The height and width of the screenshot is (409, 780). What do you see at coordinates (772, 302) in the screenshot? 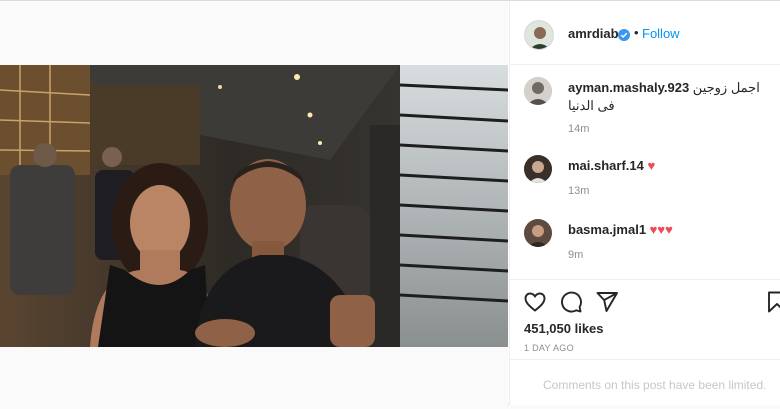
I see `save-icon` at bounding box center [772, 302].